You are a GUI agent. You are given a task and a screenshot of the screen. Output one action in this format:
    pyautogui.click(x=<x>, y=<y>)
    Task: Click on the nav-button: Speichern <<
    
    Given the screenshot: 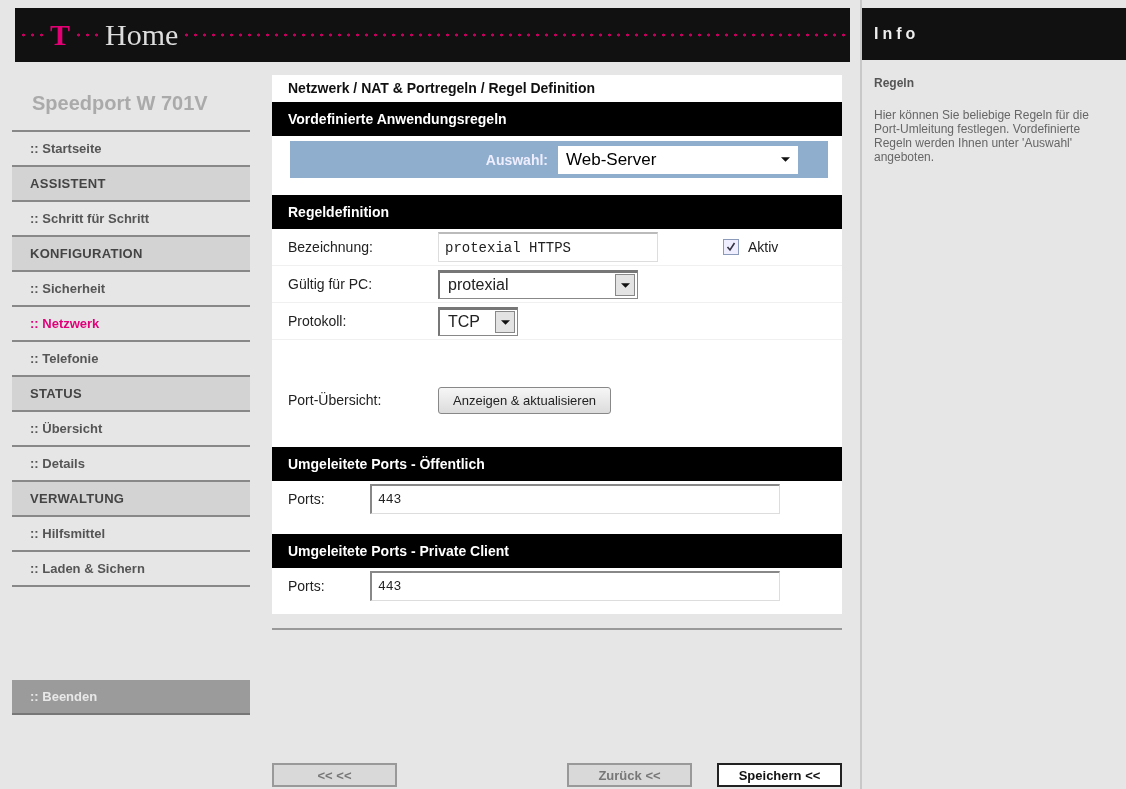 What is the action you would take?
    pyautogui.click(x=779, y=775)
    